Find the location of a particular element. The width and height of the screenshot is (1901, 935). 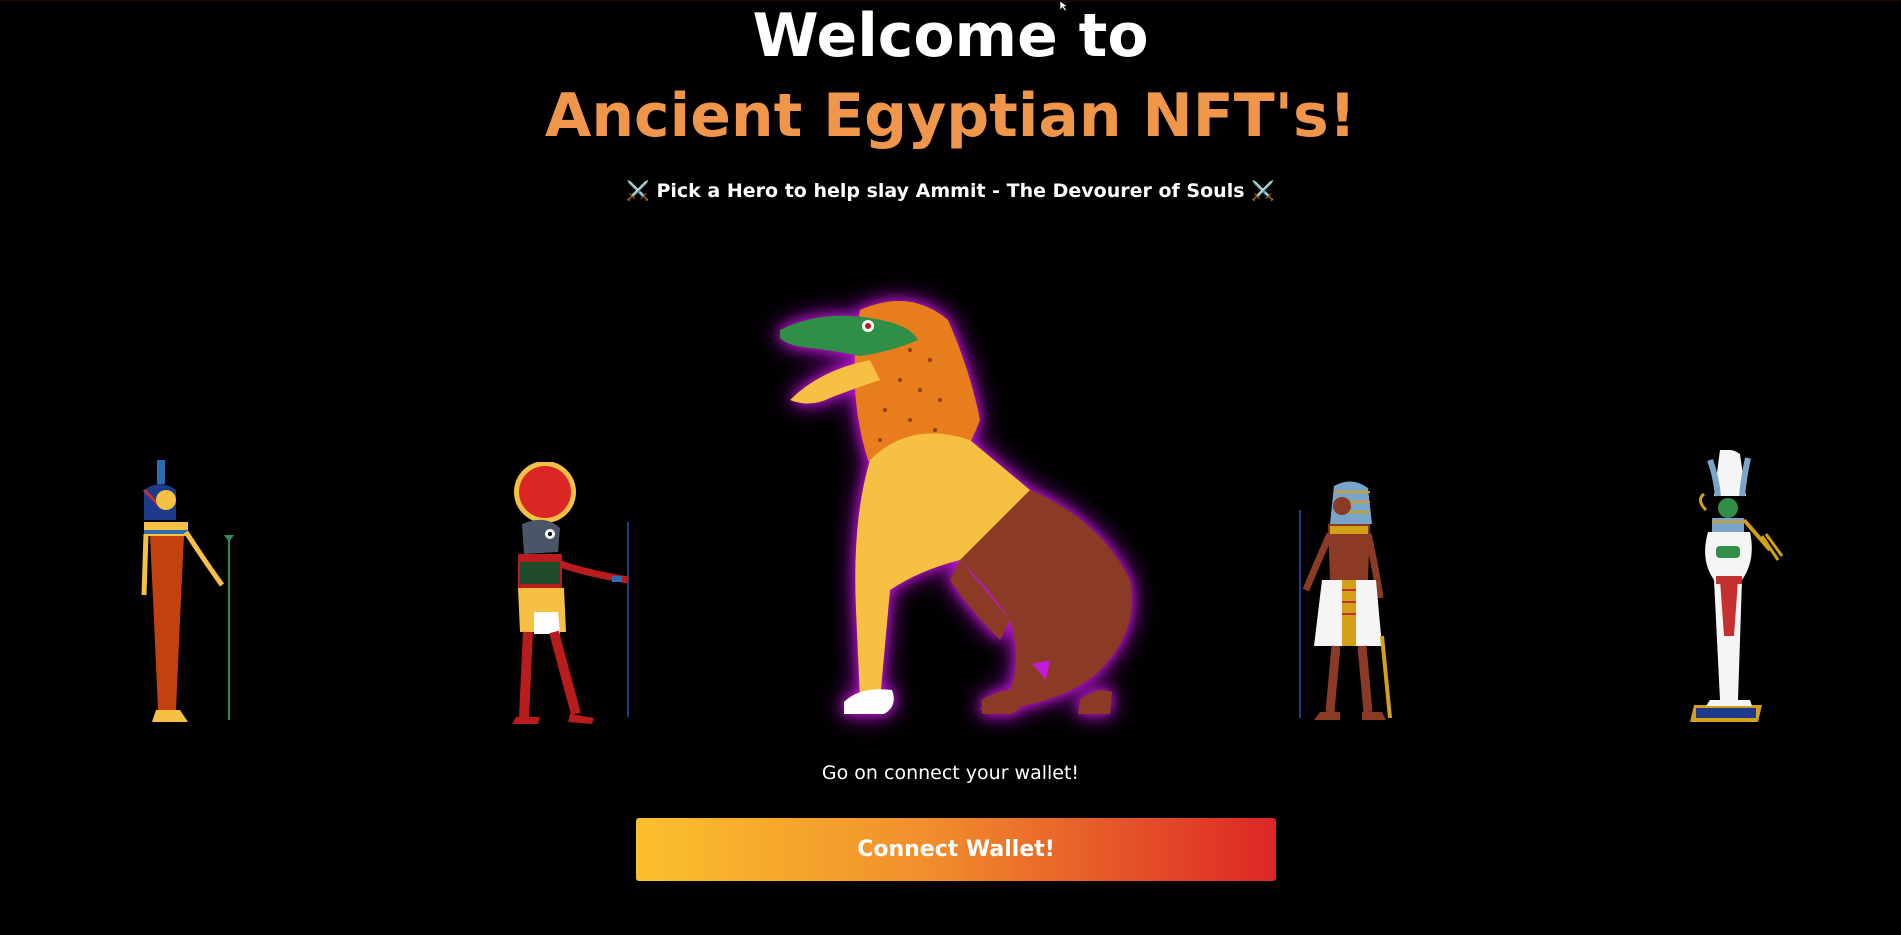

connect-wallet-button: Connect Wallet! is located at coordinates (956, 849).